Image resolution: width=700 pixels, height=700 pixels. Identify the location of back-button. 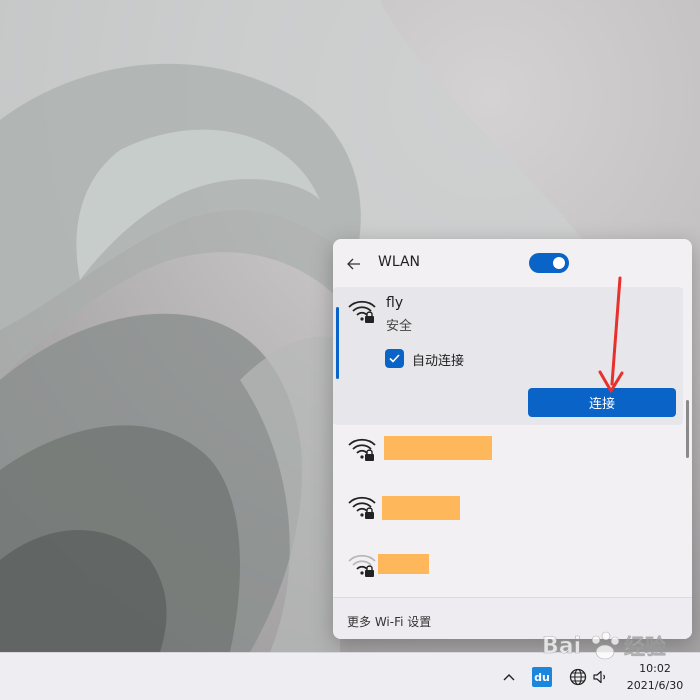
(354, 264).